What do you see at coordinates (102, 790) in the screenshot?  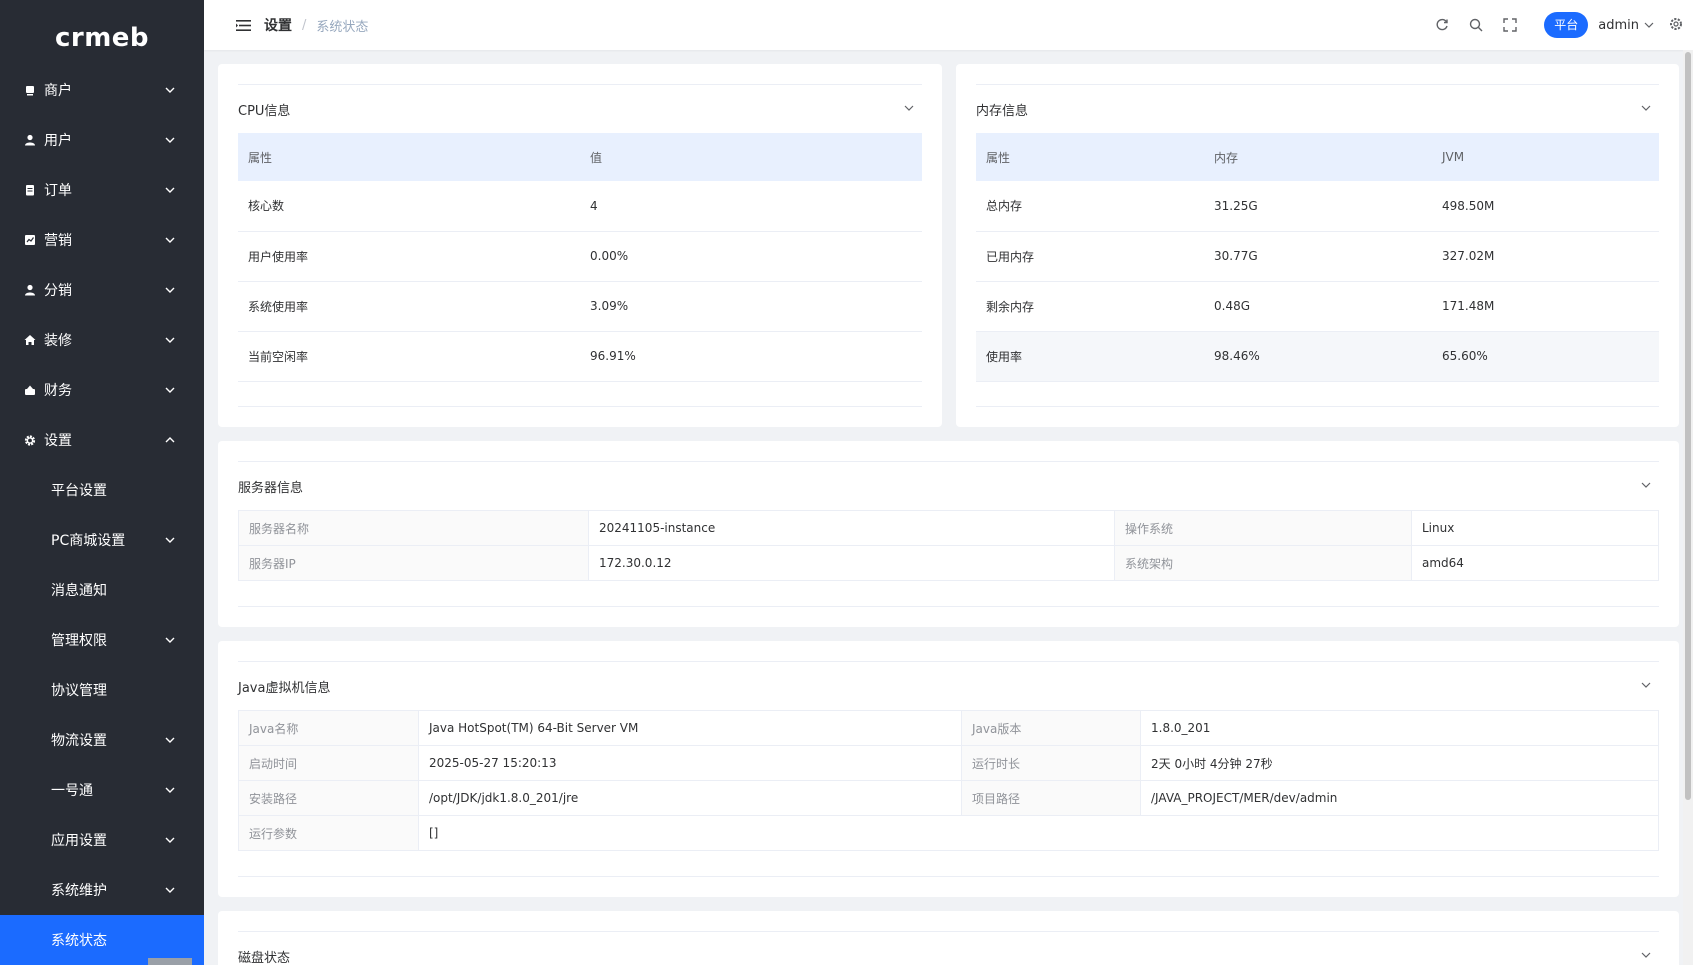 I see `sidebar-subitem-yihaotong: 一号通` at bounding box center [102, 790].